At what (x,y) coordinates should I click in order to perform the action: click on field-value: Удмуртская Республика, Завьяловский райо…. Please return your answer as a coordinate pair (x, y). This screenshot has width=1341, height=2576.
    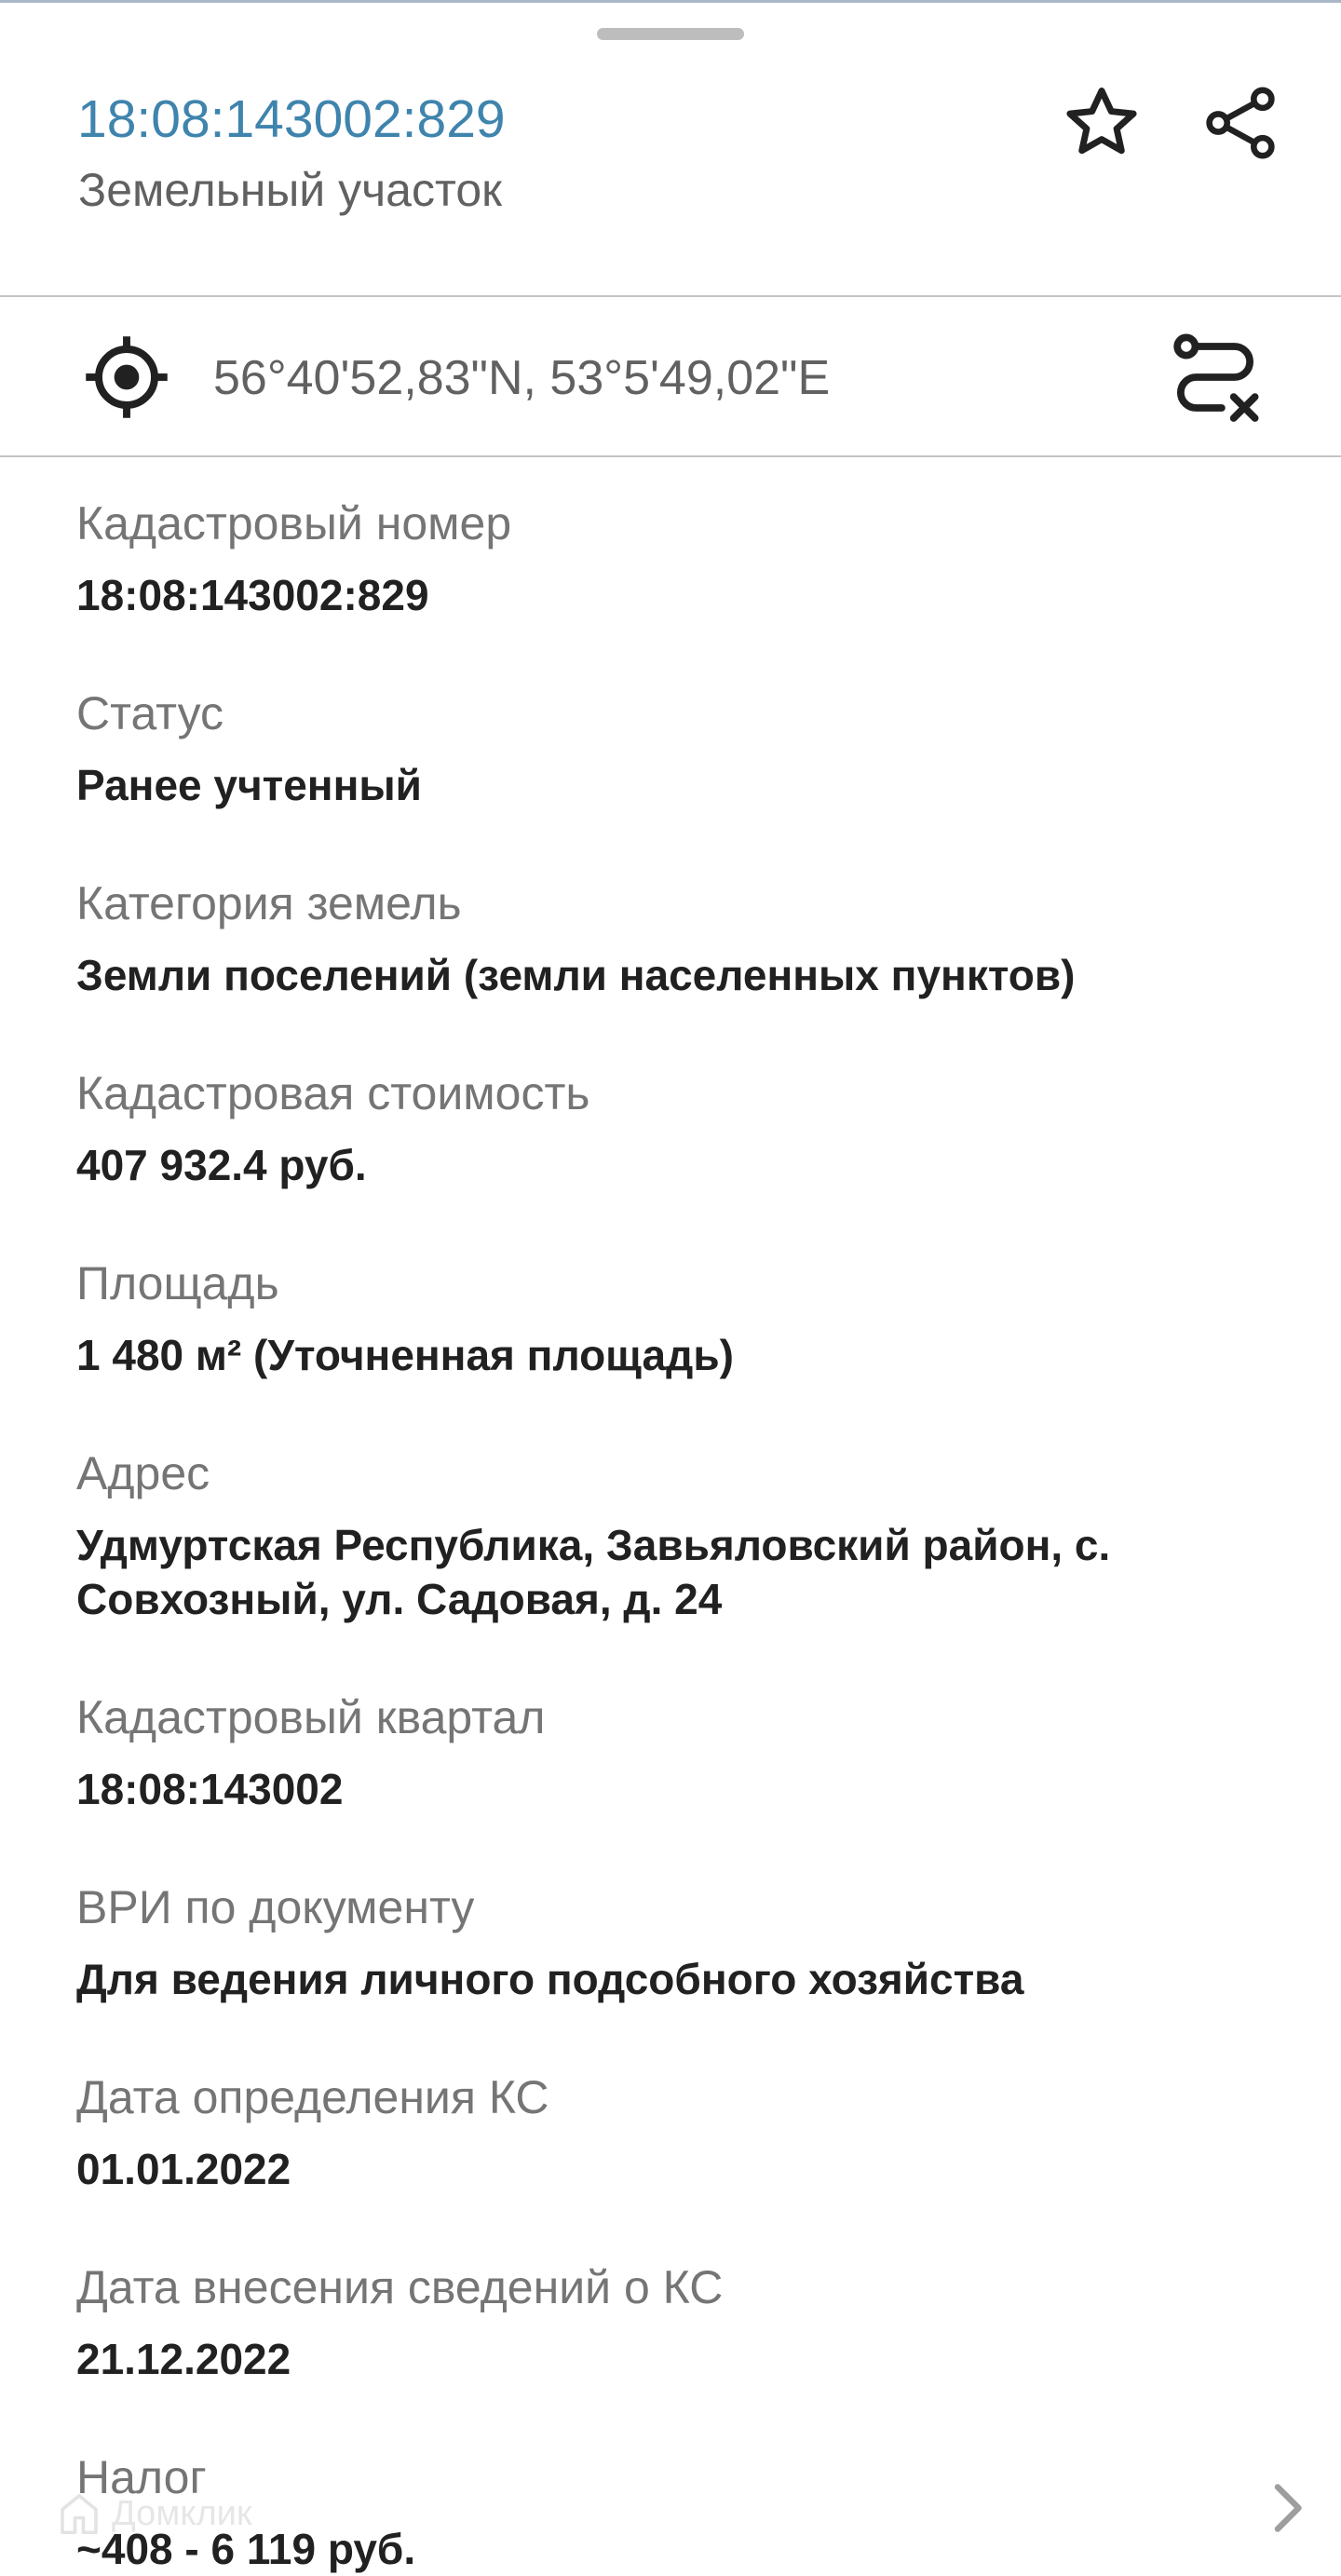
    Looking at the image, I should click on (672, 1572).